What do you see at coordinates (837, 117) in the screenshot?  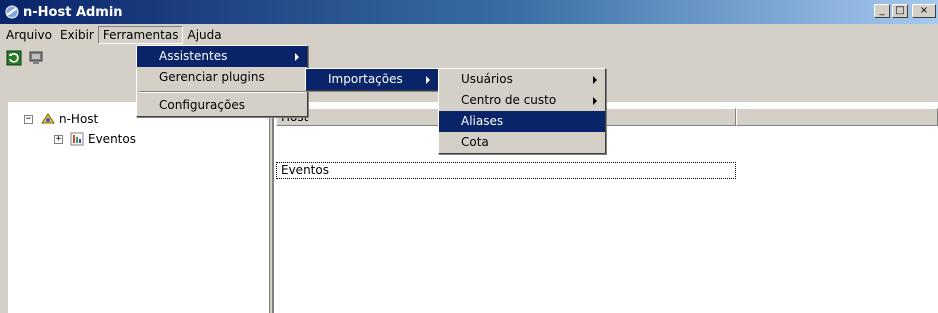 I see `column-header-empty` at bounding box center [837, 117].